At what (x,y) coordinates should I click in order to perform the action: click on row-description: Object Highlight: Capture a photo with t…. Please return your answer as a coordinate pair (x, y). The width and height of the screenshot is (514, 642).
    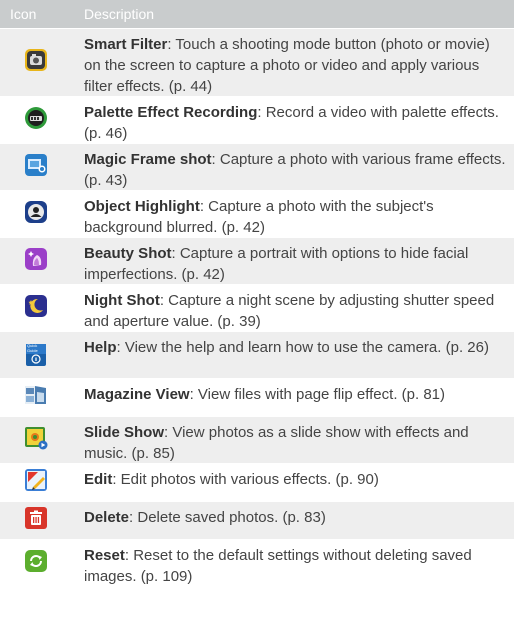
    Looking at the image, I should click on (259, 217).